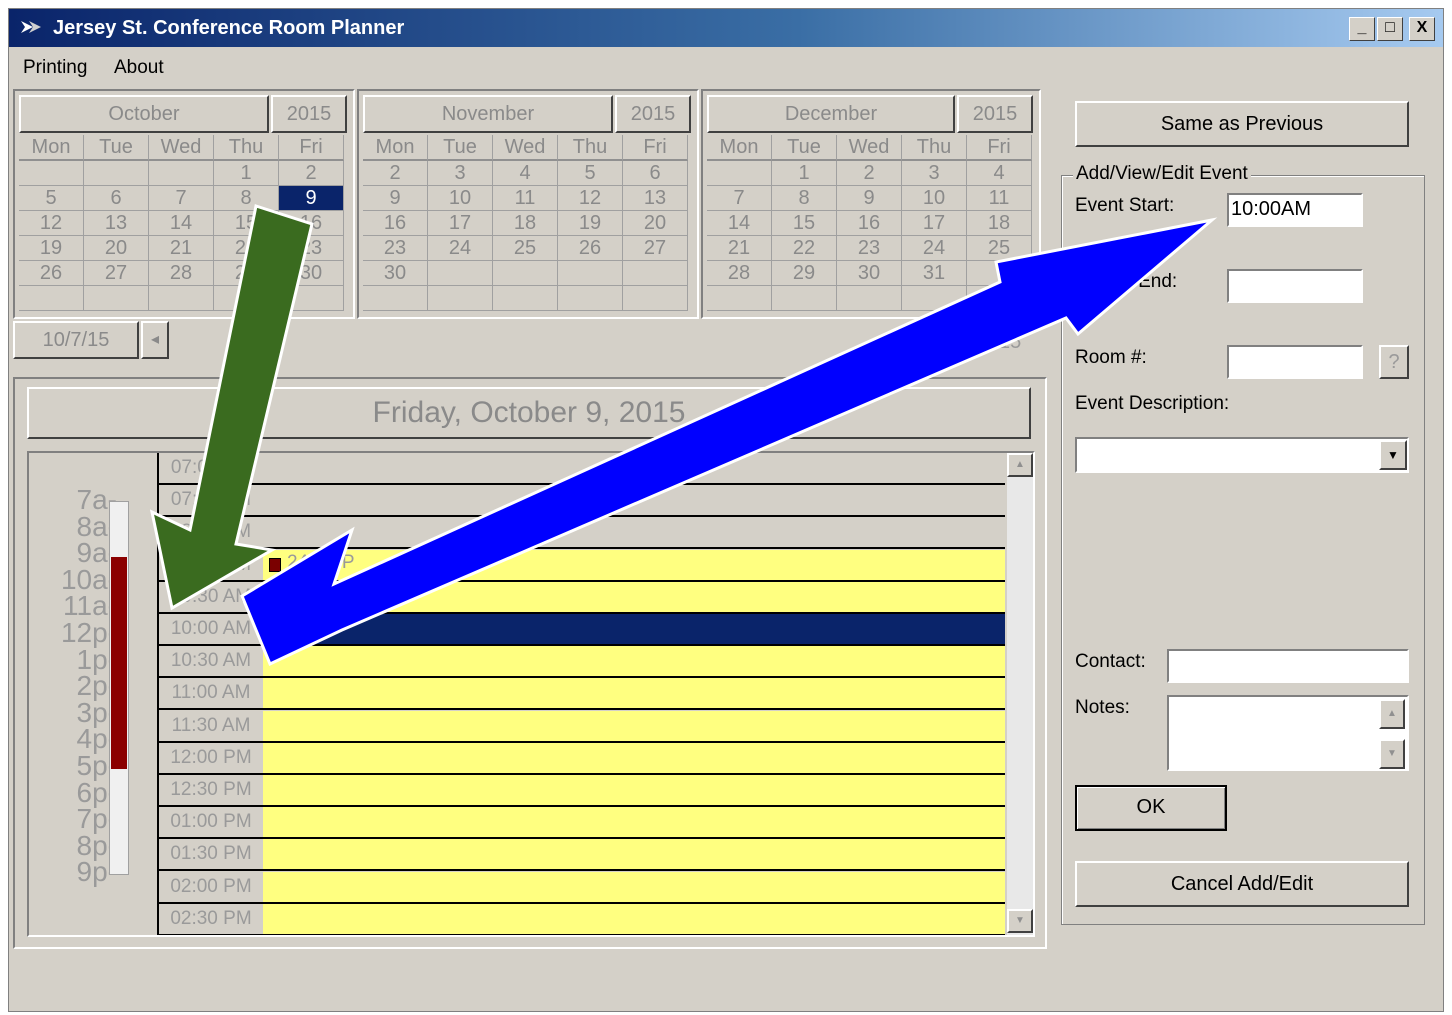 The height and width of the screenshot is (1015, 1452). Describe the element at coordinates (1020, 921) in the screenshot. I see `scroll-down-icon: ▼` at that location.